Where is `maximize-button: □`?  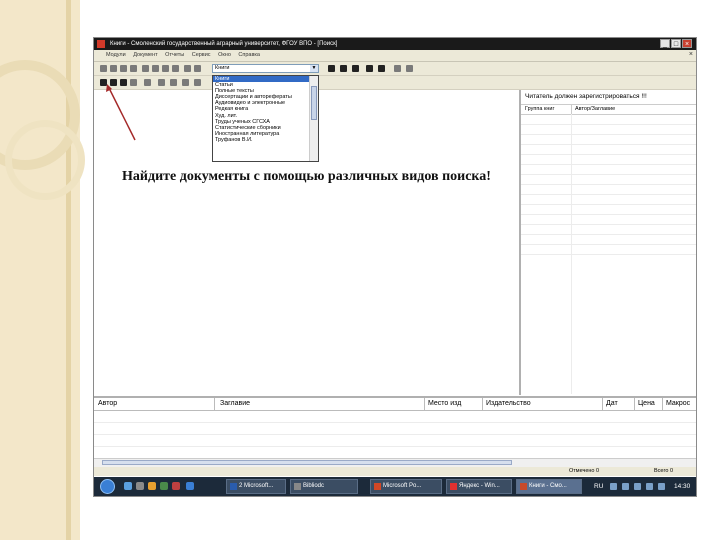 maximize-button: □ is located at coordinates (676, 43).